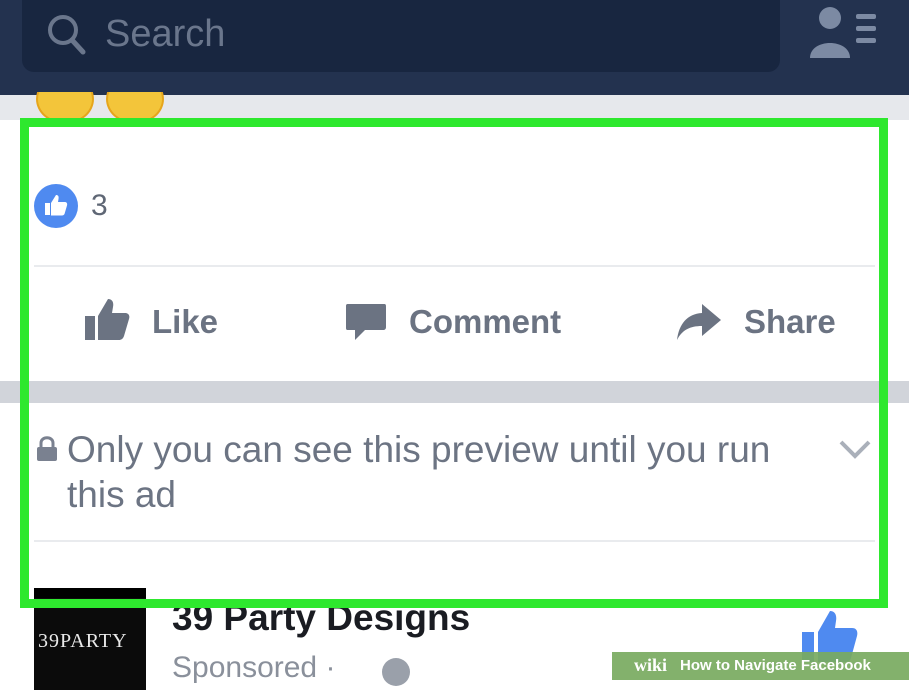 The height and width of the screenshot is (690, 909). Describe the element at coordinates (842, 32) in the screenshot. I see `friend-requests-icon` at that location.